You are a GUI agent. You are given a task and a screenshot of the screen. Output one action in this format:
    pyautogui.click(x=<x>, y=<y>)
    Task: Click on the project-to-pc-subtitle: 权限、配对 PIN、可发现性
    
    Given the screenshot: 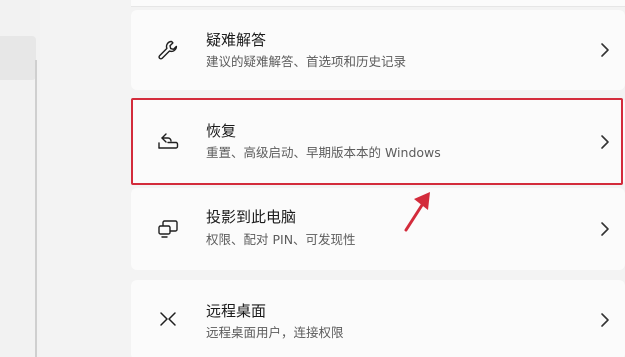 What is the action you would take?
    pyautogui.click(x=281, y=239)
    